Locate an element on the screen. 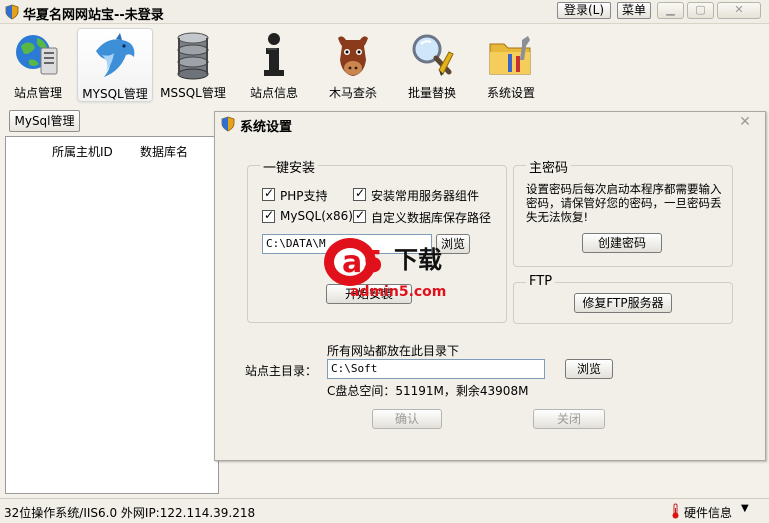 The image size is (769, 523). components-checkbox is located at coordinates (359, 193).